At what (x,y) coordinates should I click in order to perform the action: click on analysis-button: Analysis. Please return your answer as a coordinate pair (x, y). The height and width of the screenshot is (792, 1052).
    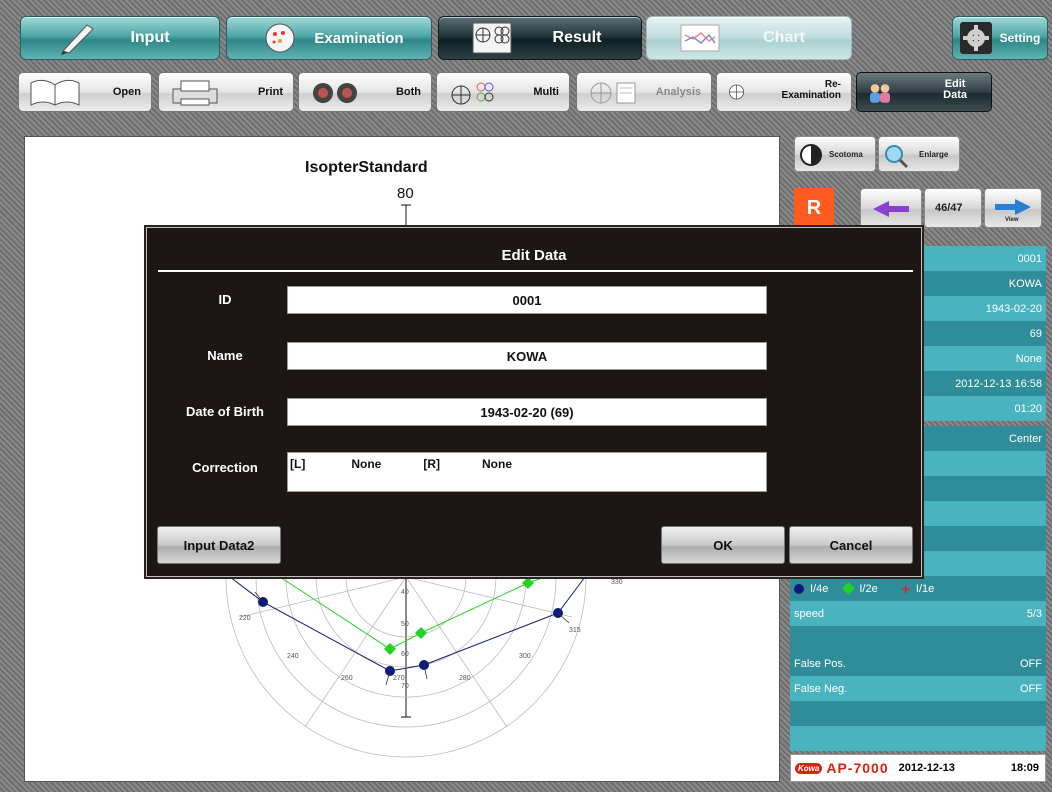
    Looking at the image, I should click on (644, 92).